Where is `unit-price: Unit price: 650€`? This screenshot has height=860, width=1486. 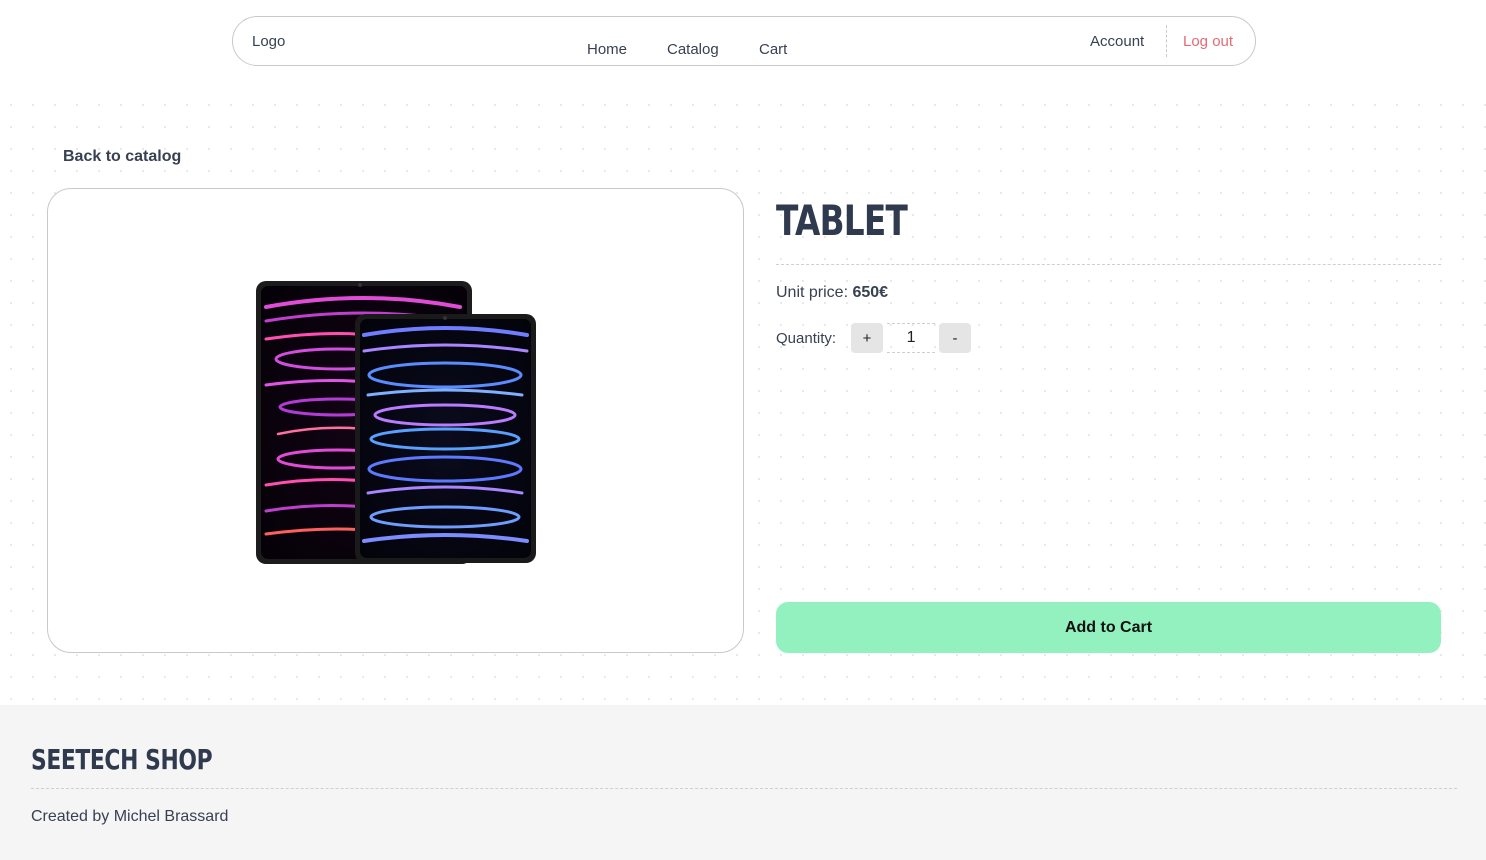
unit-price: Unit price: 650€ is located at coordinates (832, 293).